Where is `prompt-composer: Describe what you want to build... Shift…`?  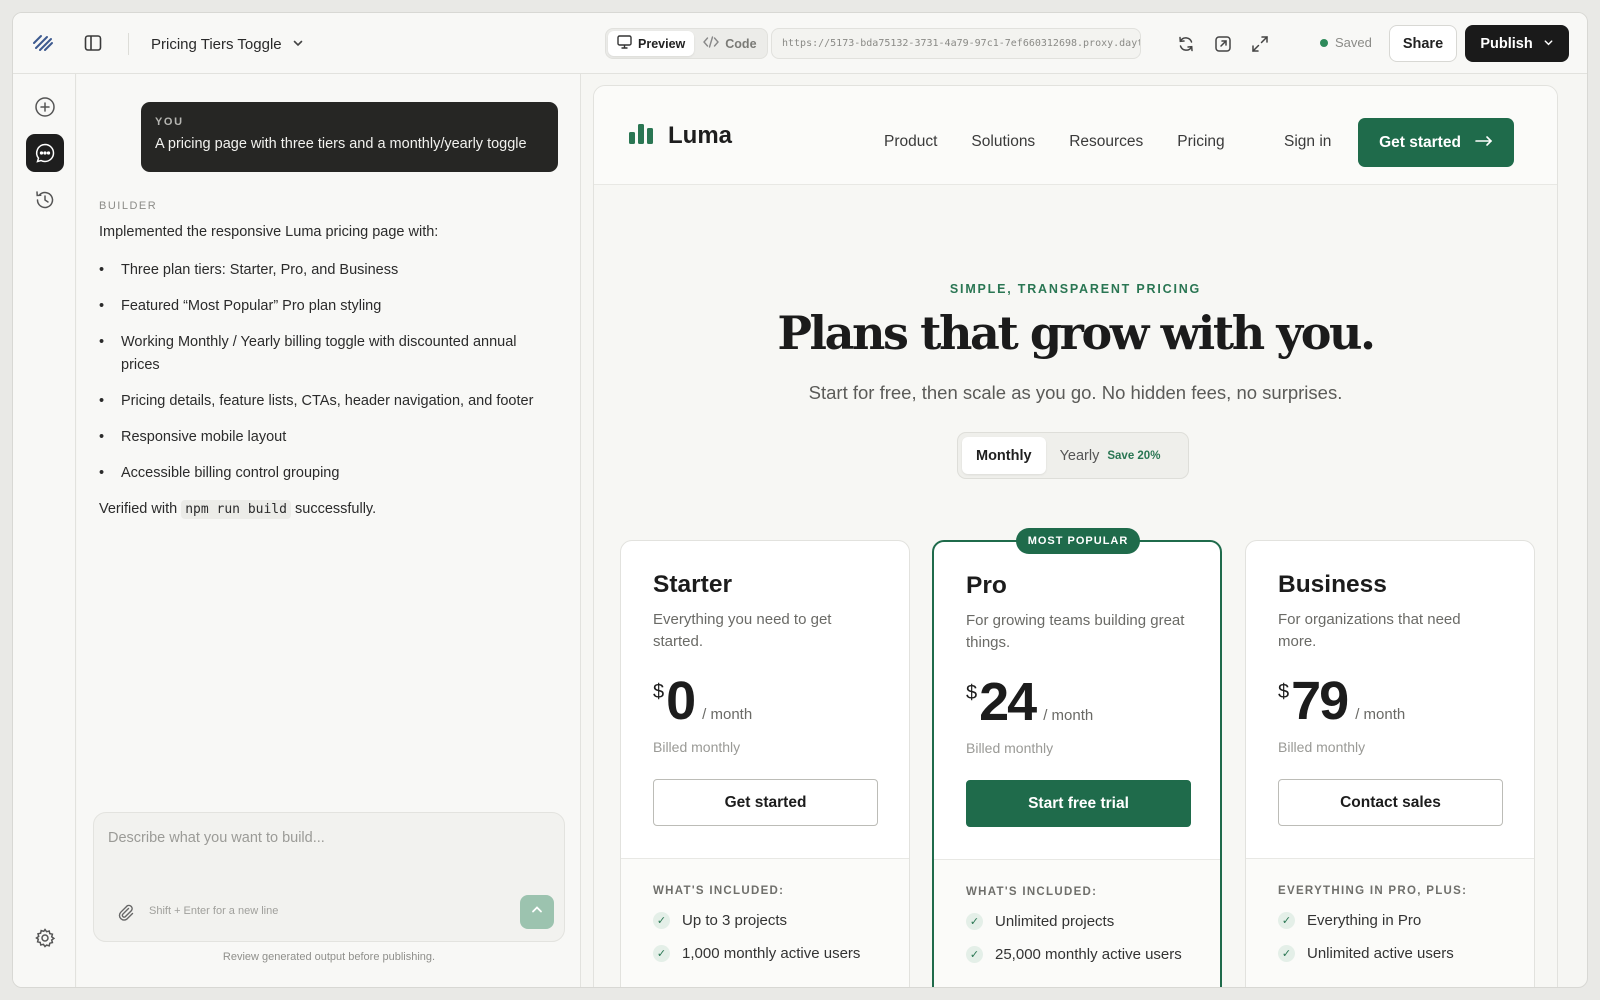 prompt-composer: Describe what you want to build... Shift… is located at coordinates (329, 877).